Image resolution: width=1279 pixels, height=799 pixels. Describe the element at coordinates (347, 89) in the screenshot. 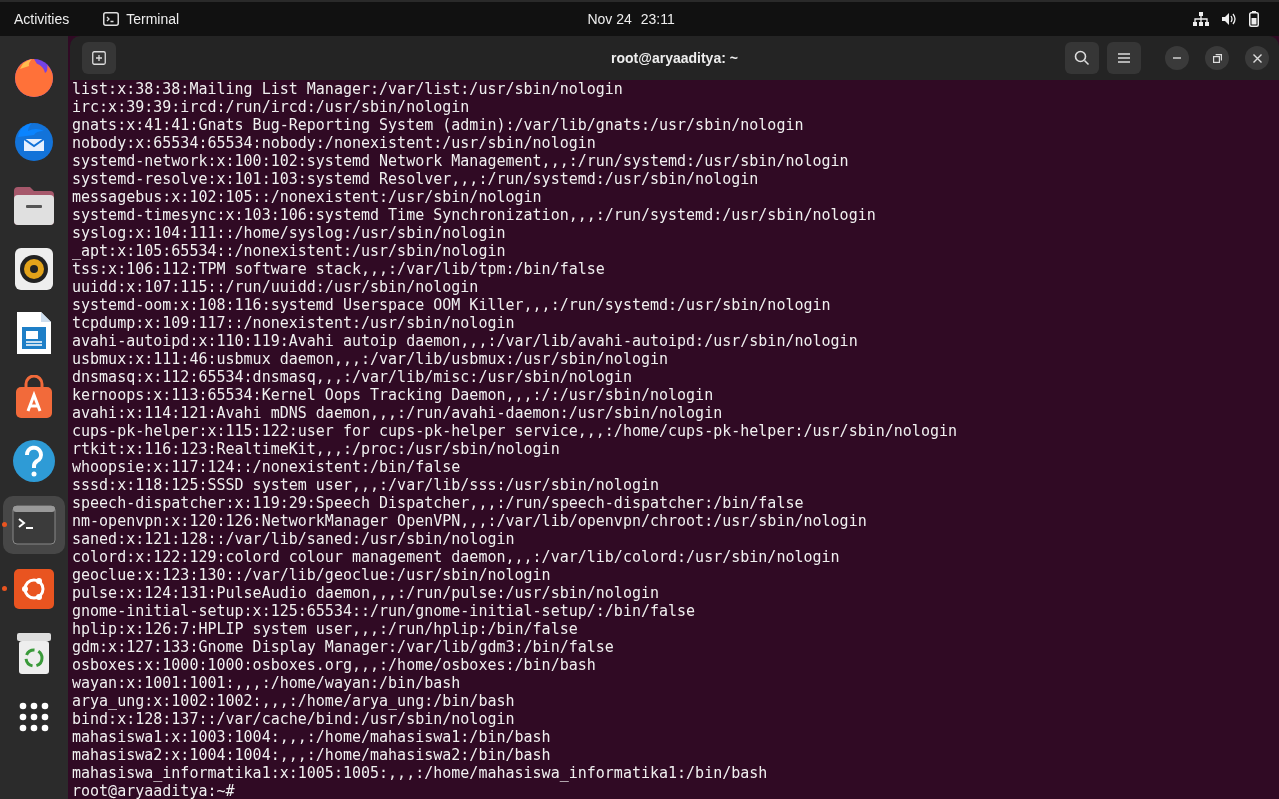

I see `terminal-line: list:x:38:38:Mailing List Manager:/var/list:/usr/sbin/nologin` at that location.